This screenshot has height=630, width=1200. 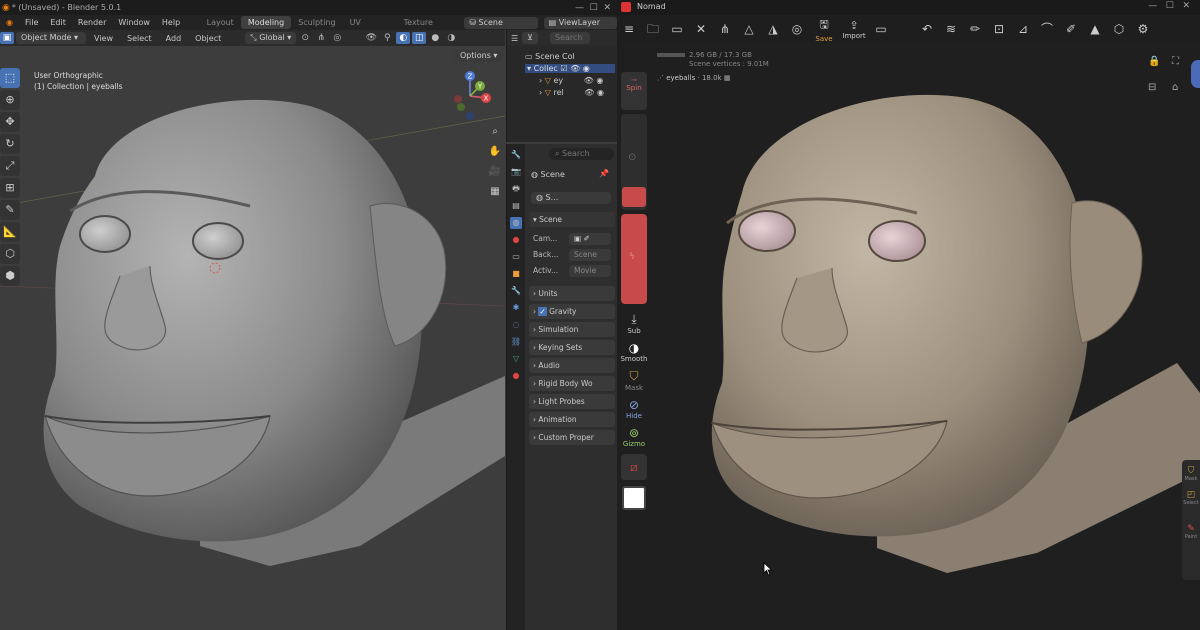 What do you see at coordinates (51, 38) in the screenshot?
I see `object-mode-dropdown: Object Mode ▾` at bounding box center [51, 38].